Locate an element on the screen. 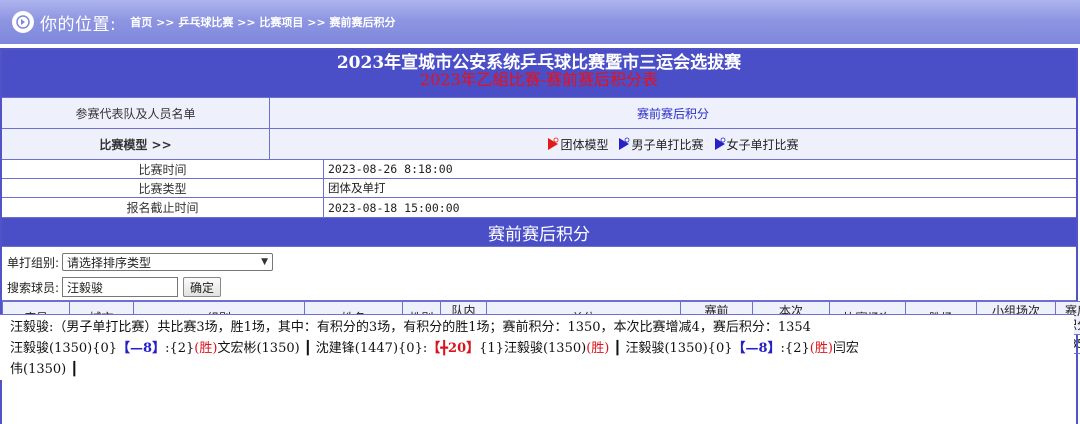 The image size is (1080, 424). search-button: 确定 is located at coordinates (202, 287).